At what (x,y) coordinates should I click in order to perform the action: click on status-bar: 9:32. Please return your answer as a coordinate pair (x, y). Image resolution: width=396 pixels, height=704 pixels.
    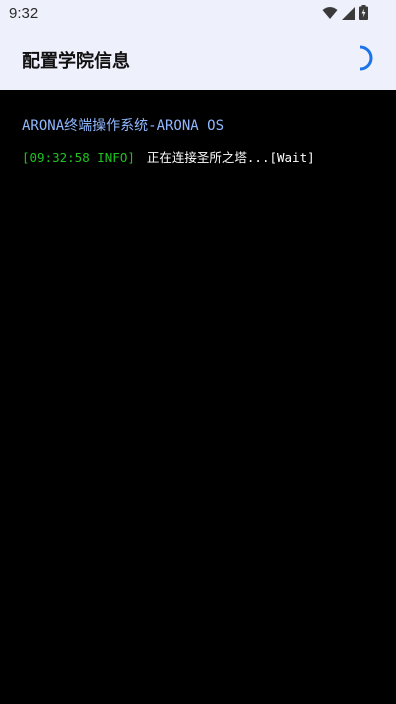
    Looking at the image, I should click on (198, 14).